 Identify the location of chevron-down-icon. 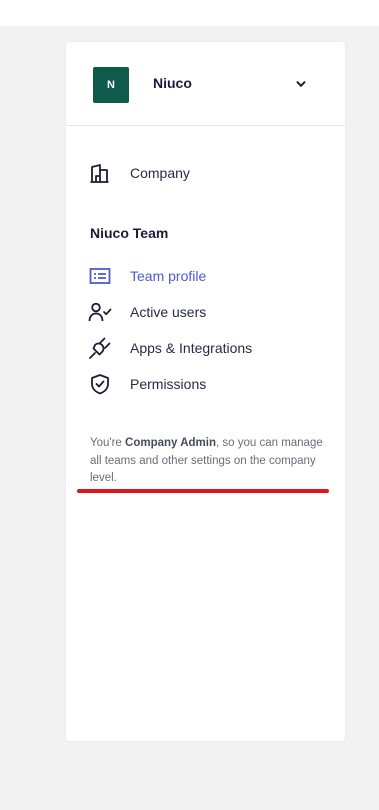
(301, 84).